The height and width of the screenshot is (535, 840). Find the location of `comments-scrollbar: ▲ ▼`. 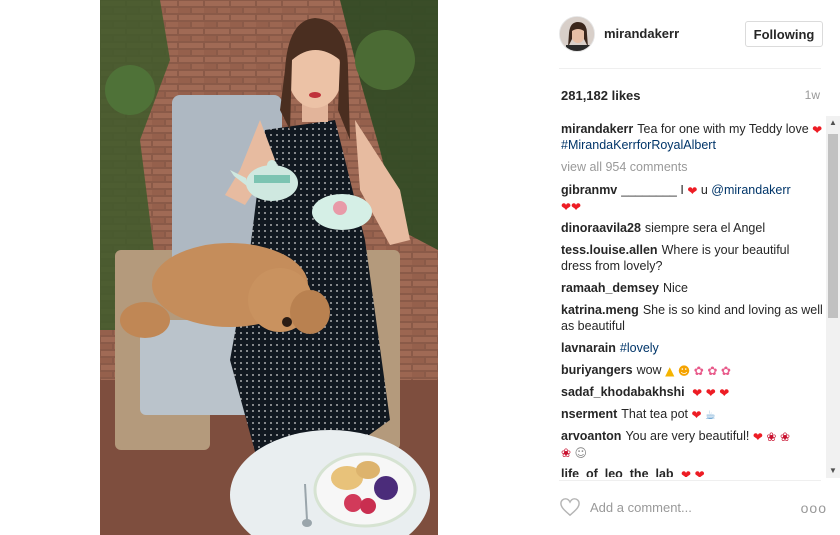

comments-scrollbar: ▲ ▼ is located at coordinates (833, 297).